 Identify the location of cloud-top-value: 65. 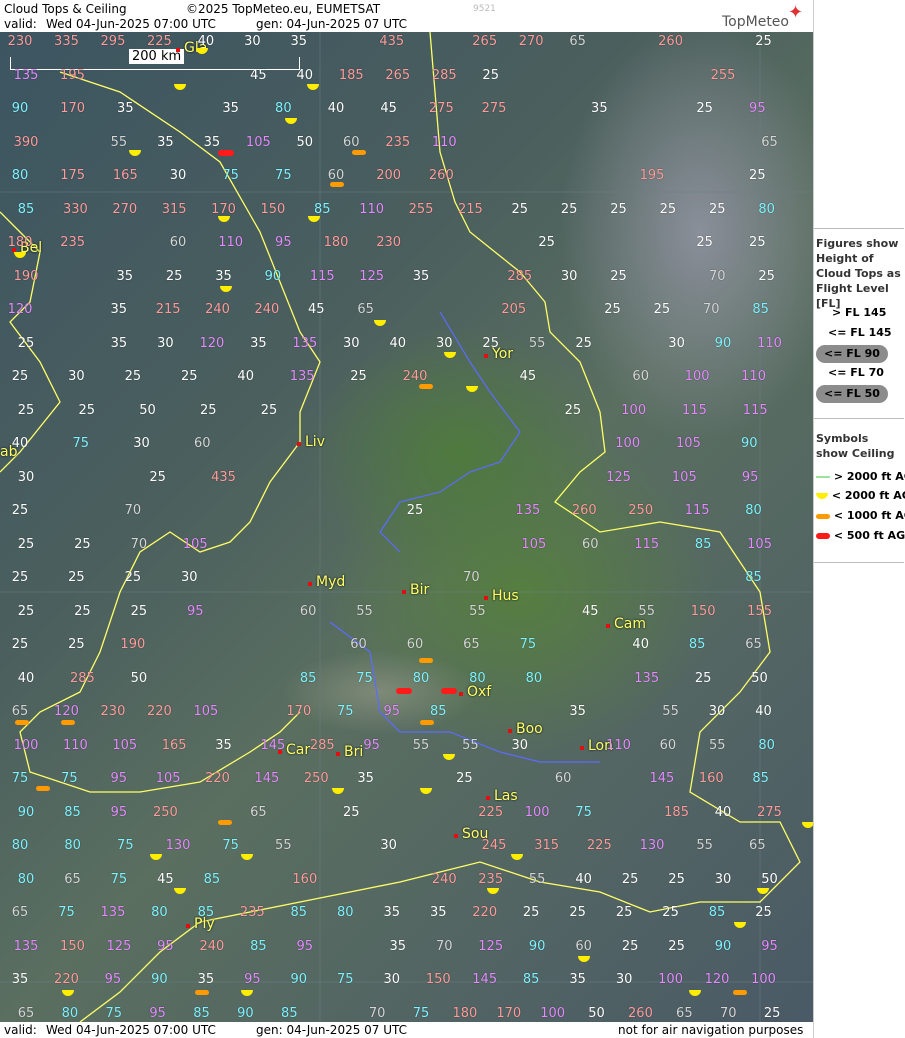
(753, 644).